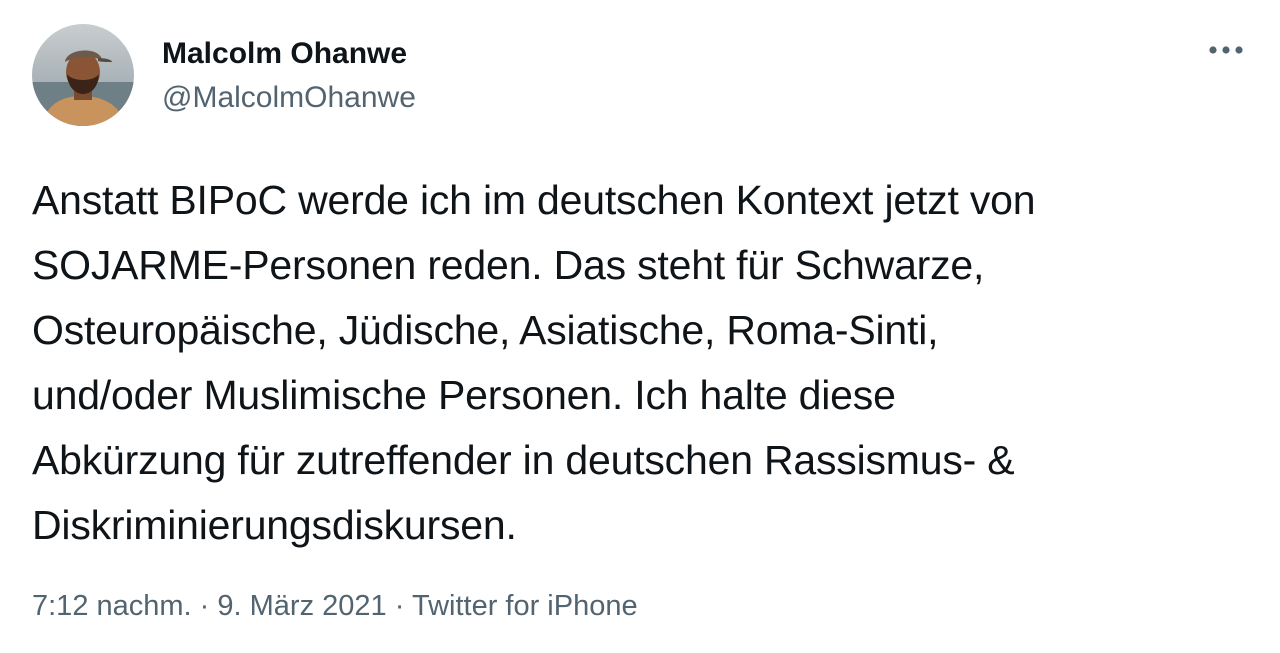  I want to click on author-display-name: Malcolm Ohanwe, so click(284, 54).